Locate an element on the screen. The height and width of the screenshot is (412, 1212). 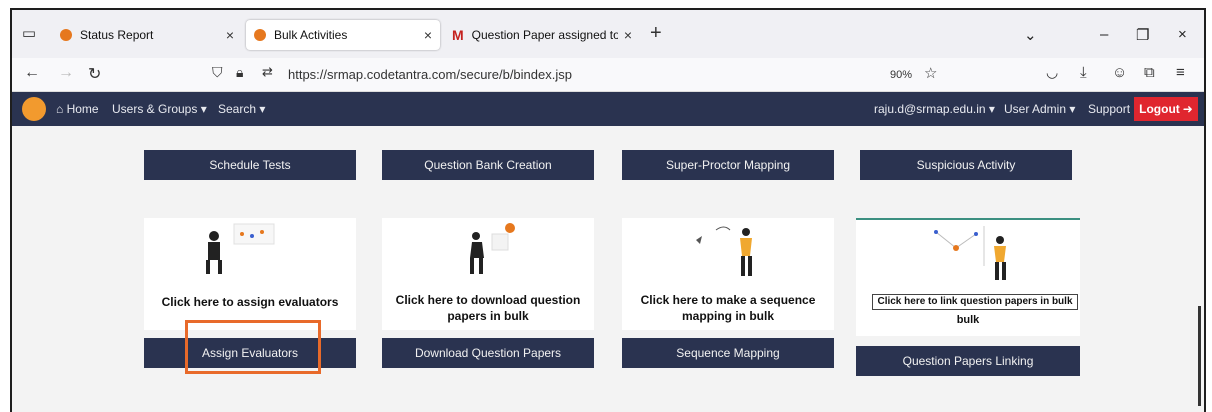
site-logo is located at coordinates (34, 109).